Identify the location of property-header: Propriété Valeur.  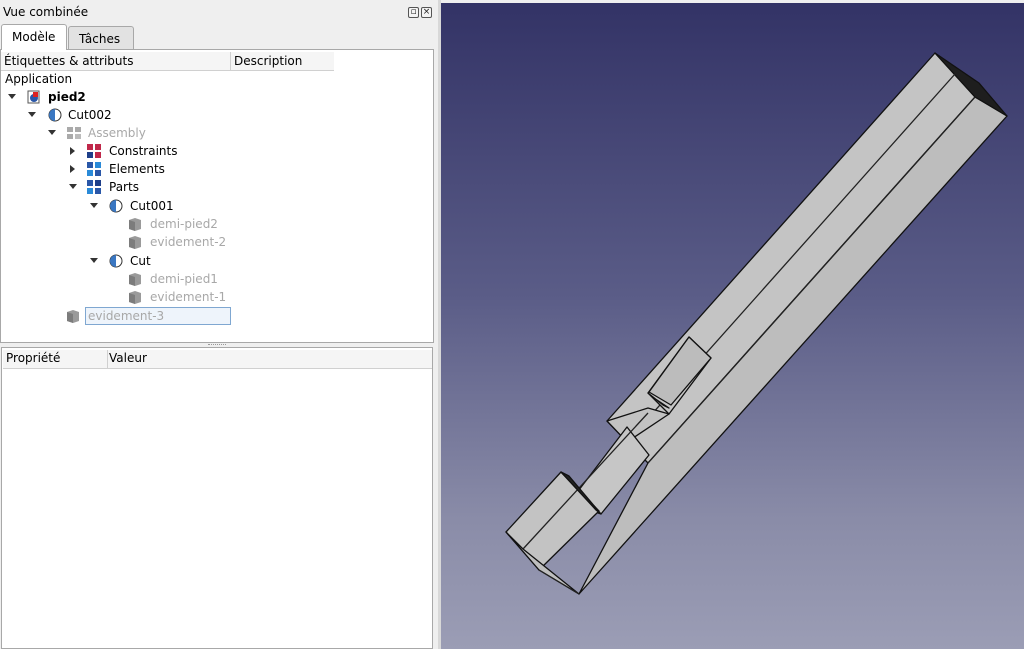
(217, 359).